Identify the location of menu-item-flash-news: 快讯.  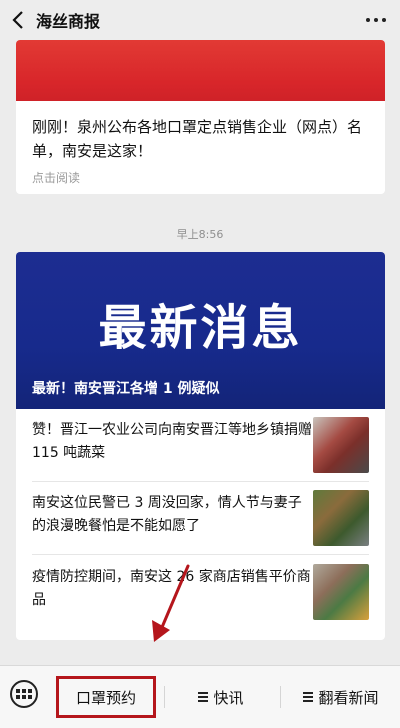
(221, 697).